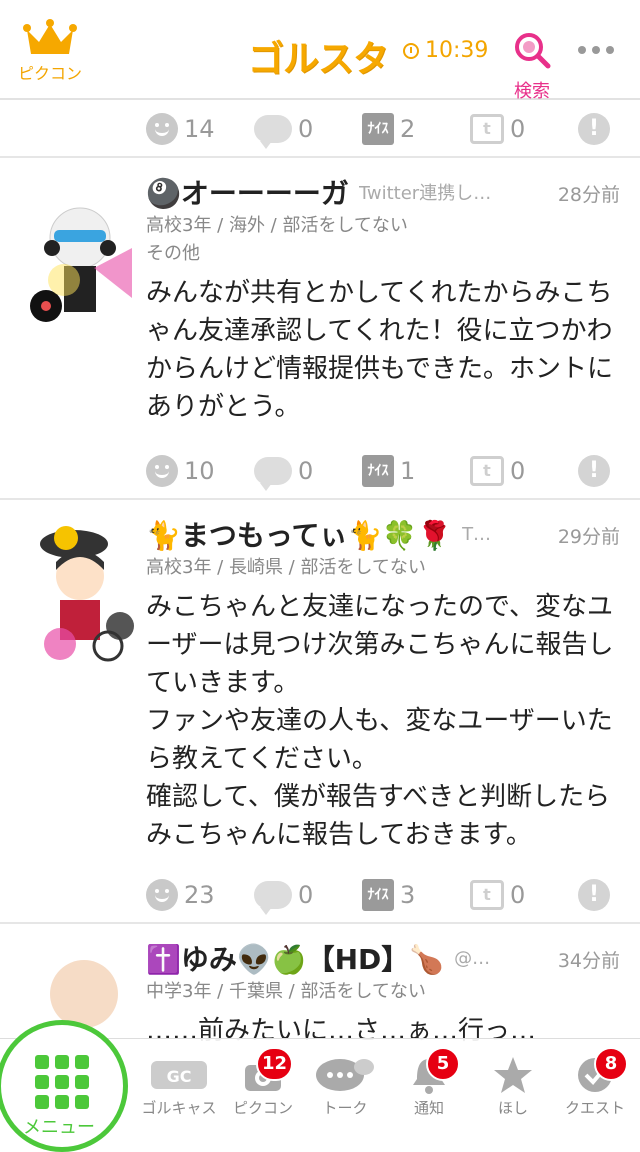 This screenshot has height=1152, width=640. What do you see at coordinates (588, 195) in the screenshot?
I see `post-time: 28分前` at bounding box center [588, 195].